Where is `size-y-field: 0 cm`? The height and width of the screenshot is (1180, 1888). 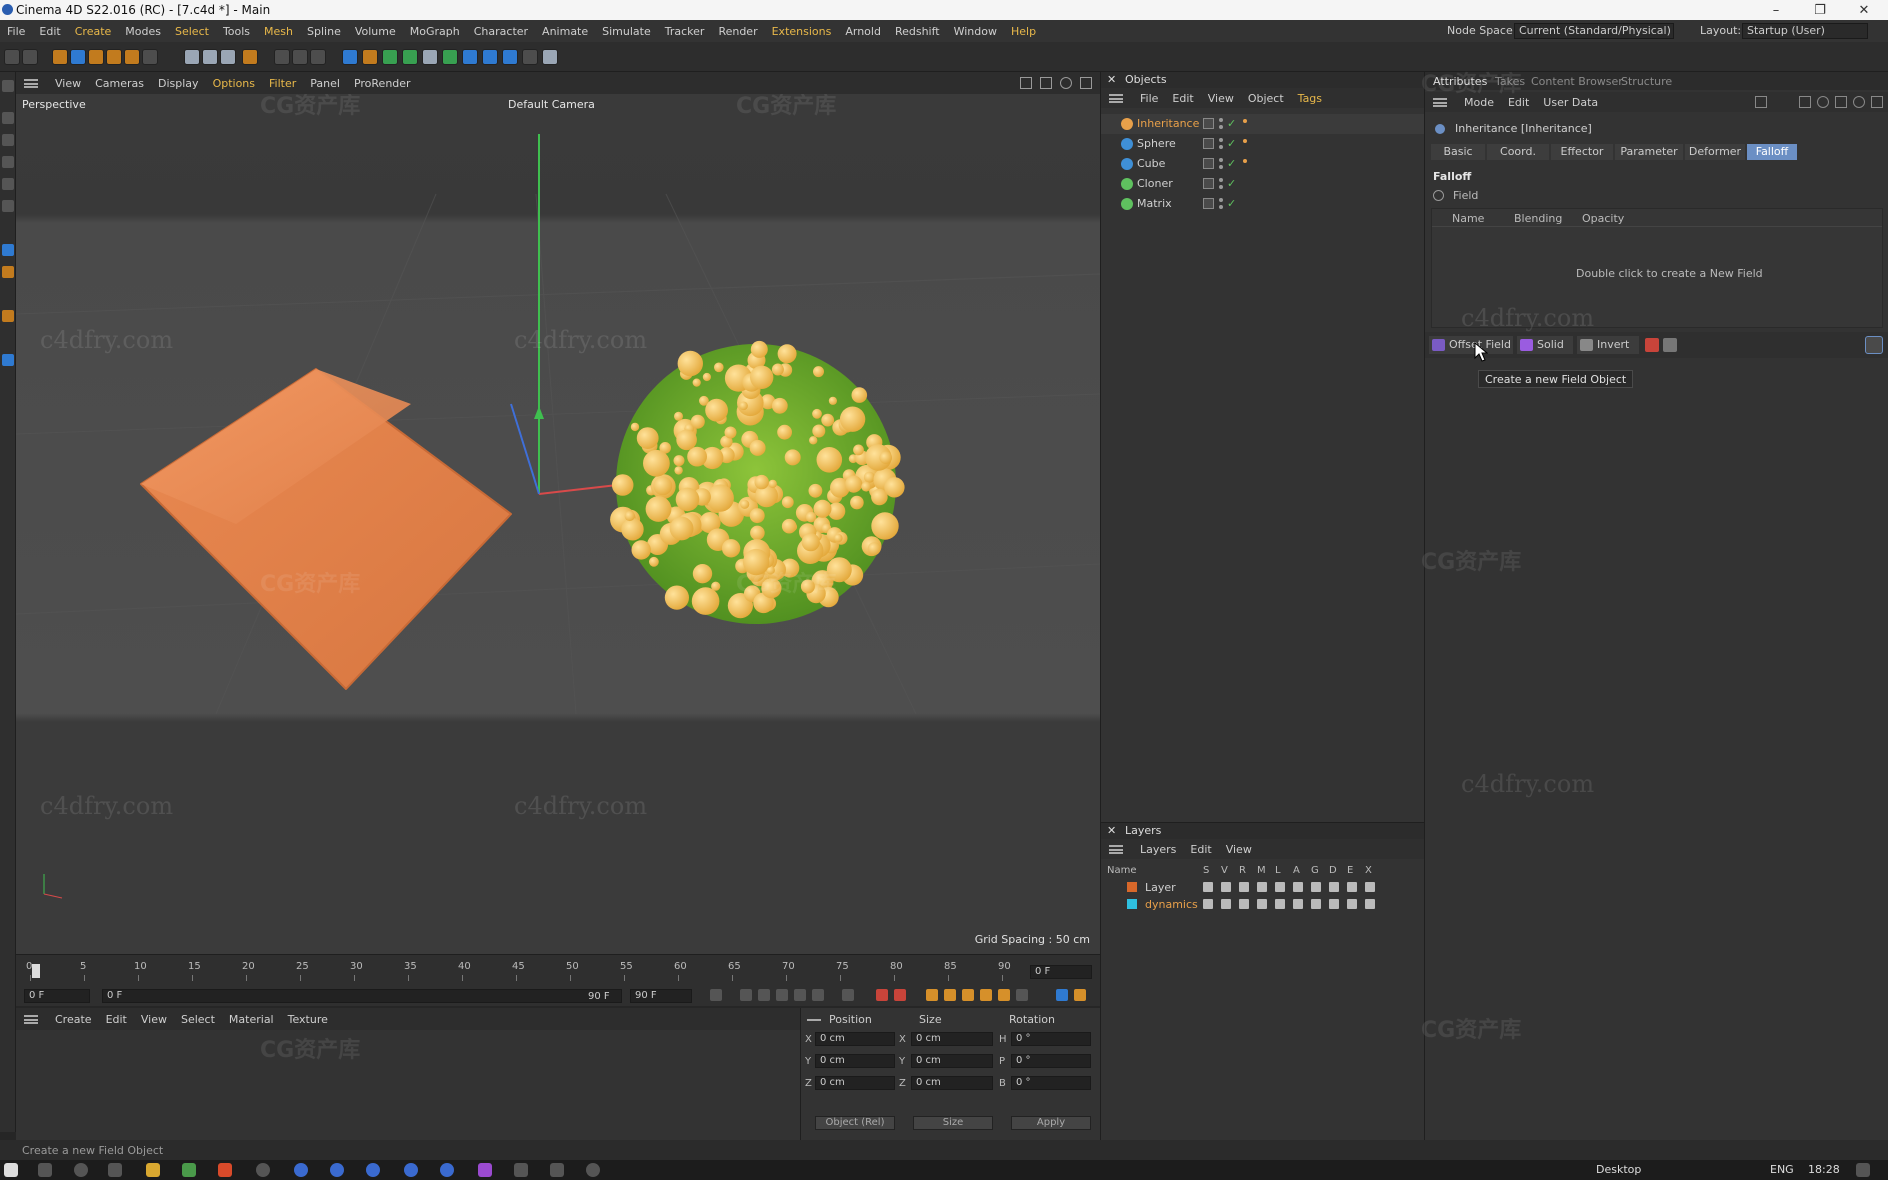 size-y-field: 0 cm is located at coordinates (952, 1061).